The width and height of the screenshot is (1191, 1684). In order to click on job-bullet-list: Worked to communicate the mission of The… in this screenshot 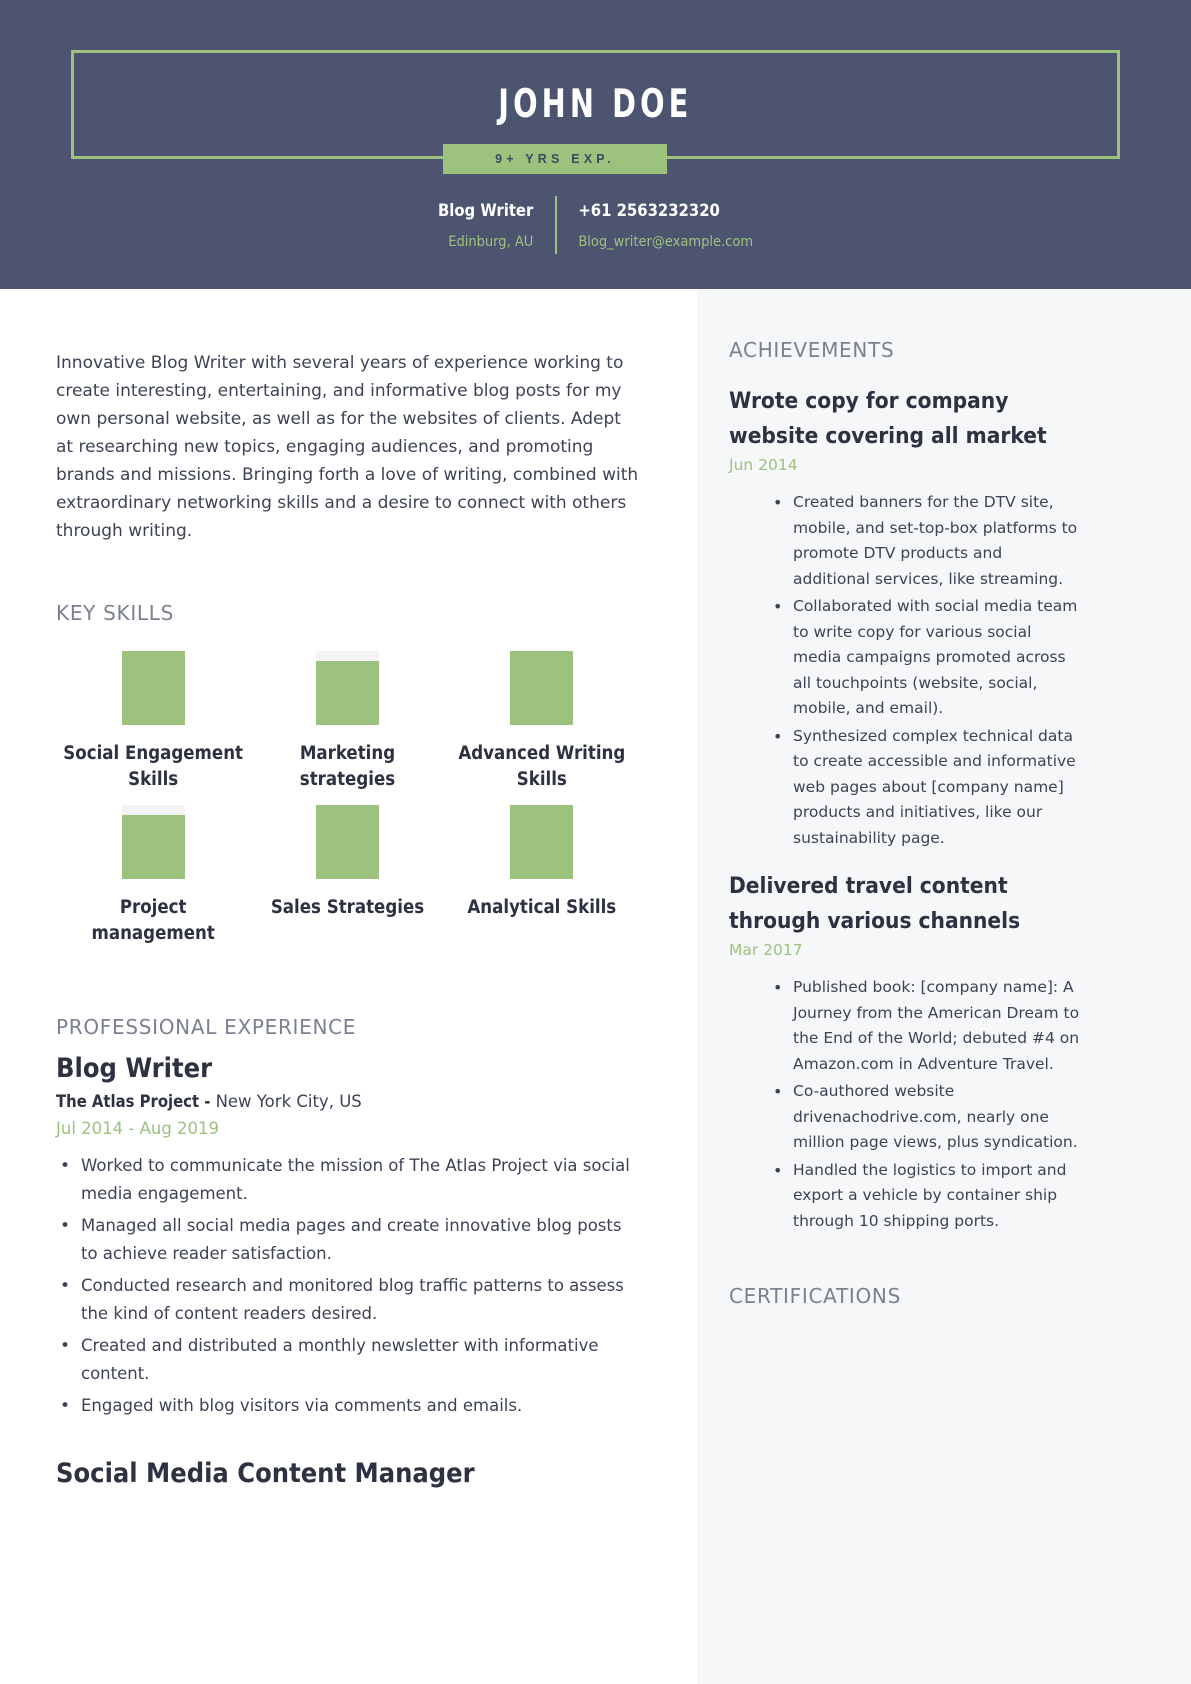, I will do `click(347, 1286)`.